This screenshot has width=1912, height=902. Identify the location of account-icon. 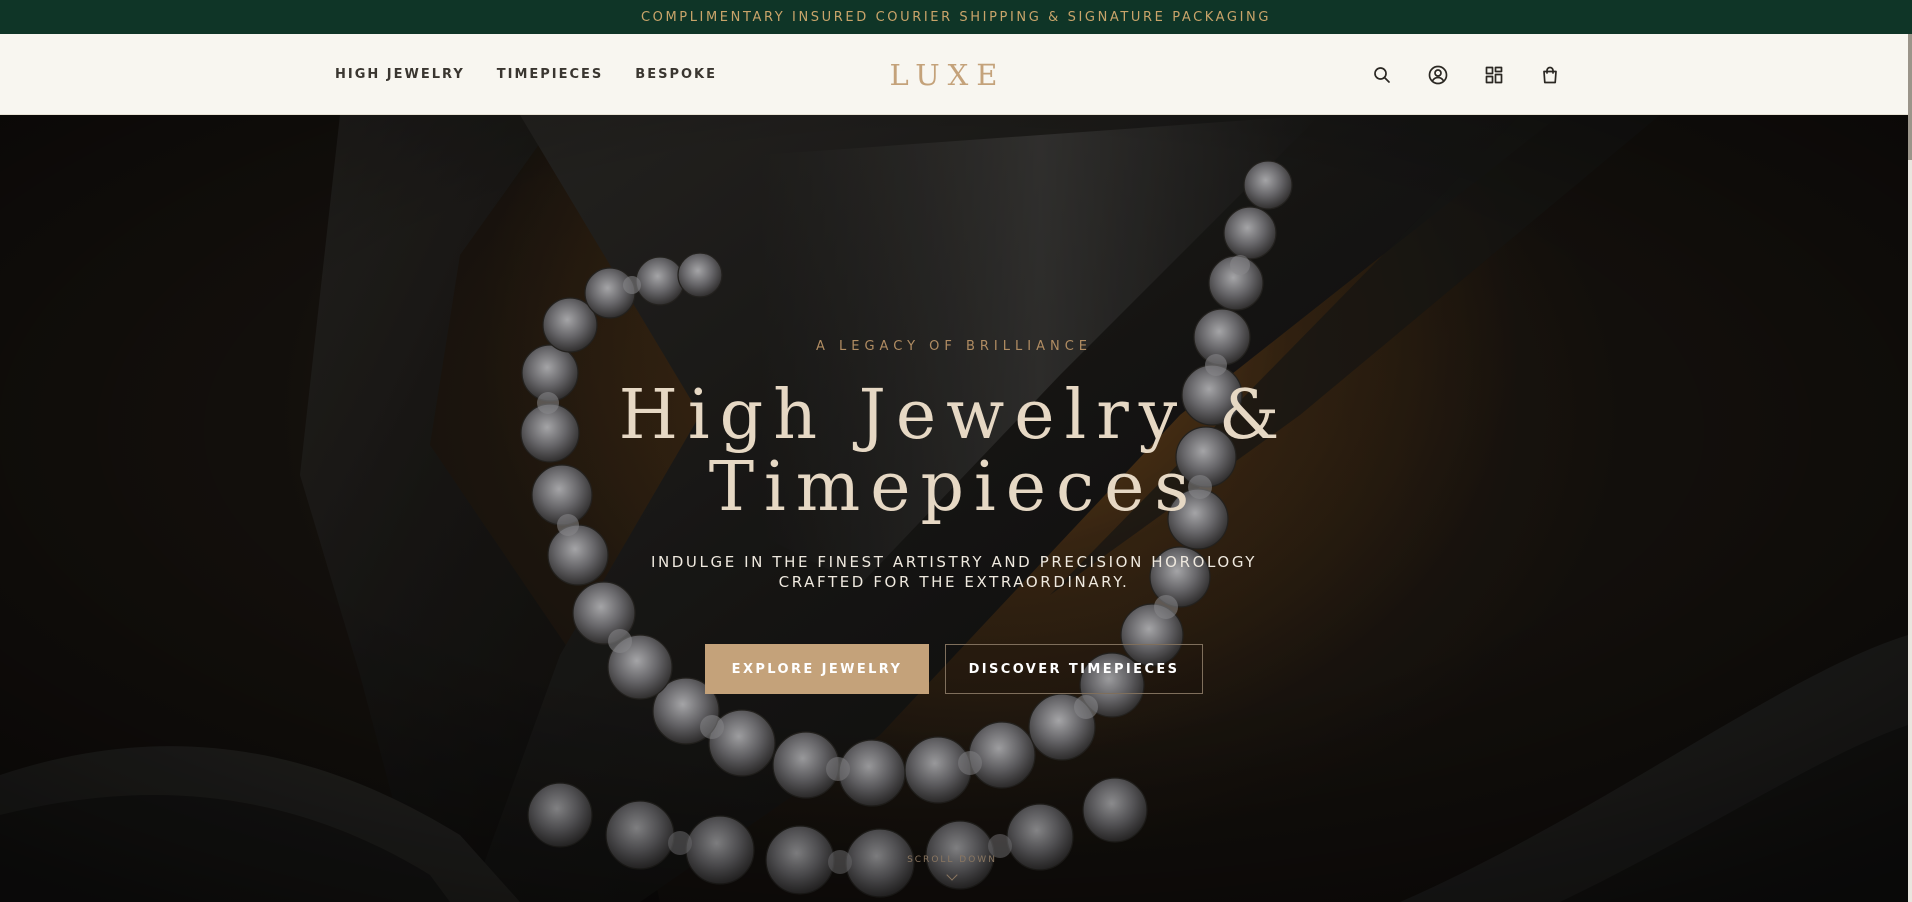
(1438, 75).